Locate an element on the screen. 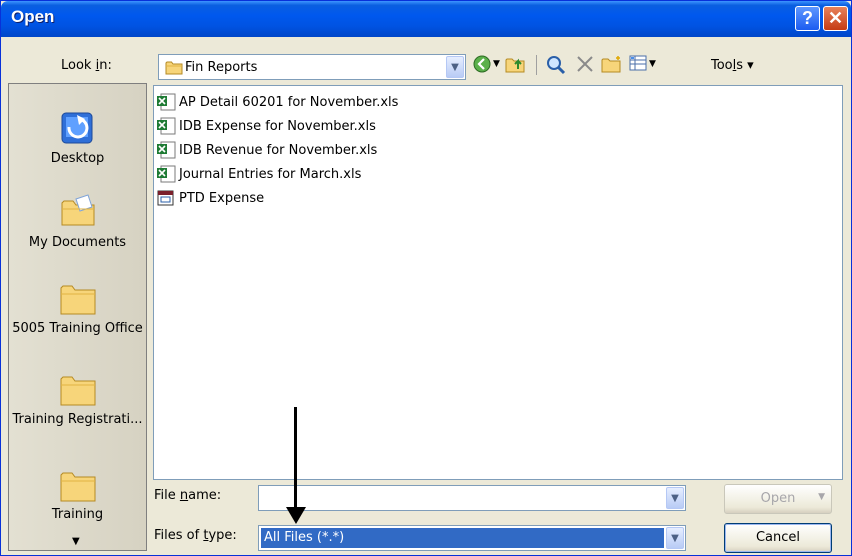 Image resolution: width=852 pixels, height=556 pixels. file-item: PTD Expense is located at coordinates (210, 198).